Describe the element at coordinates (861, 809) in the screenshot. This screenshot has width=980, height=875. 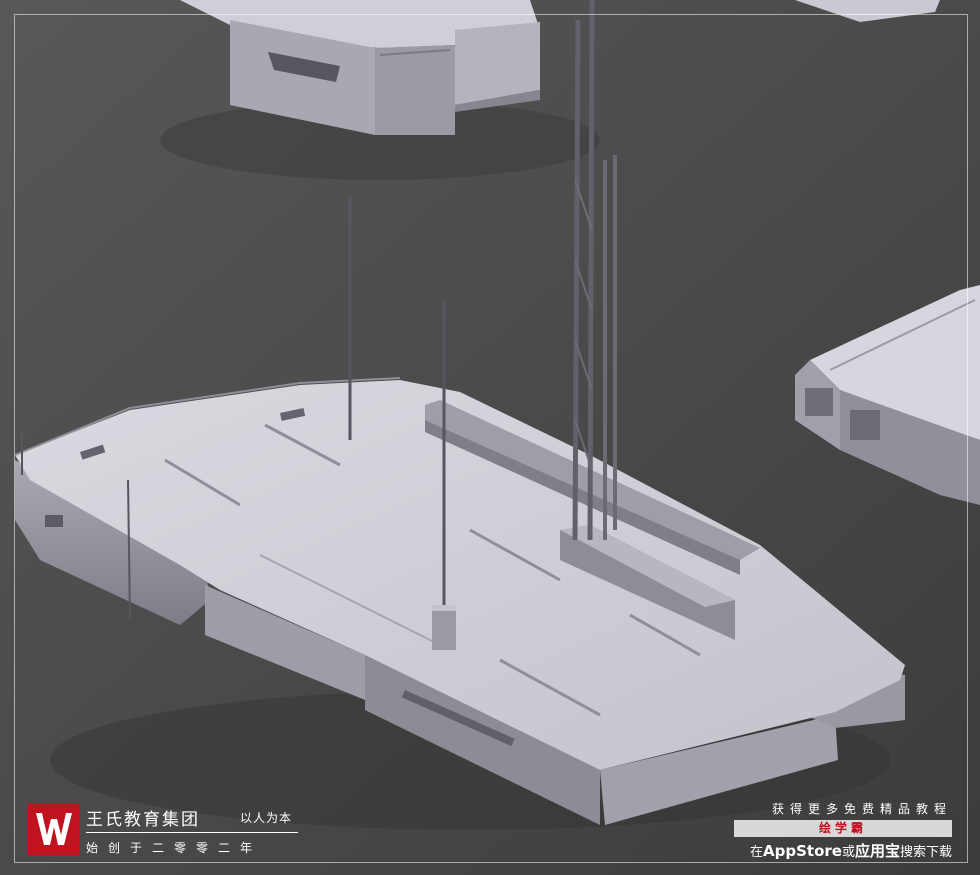
I see `promo-tagline: 获得更多免费精品教程` at that location.